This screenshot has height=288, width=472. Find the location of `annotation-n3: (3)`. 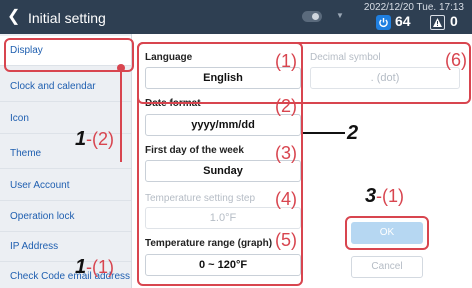

annotation-n3: (3) is located at coordinates (286, 153).